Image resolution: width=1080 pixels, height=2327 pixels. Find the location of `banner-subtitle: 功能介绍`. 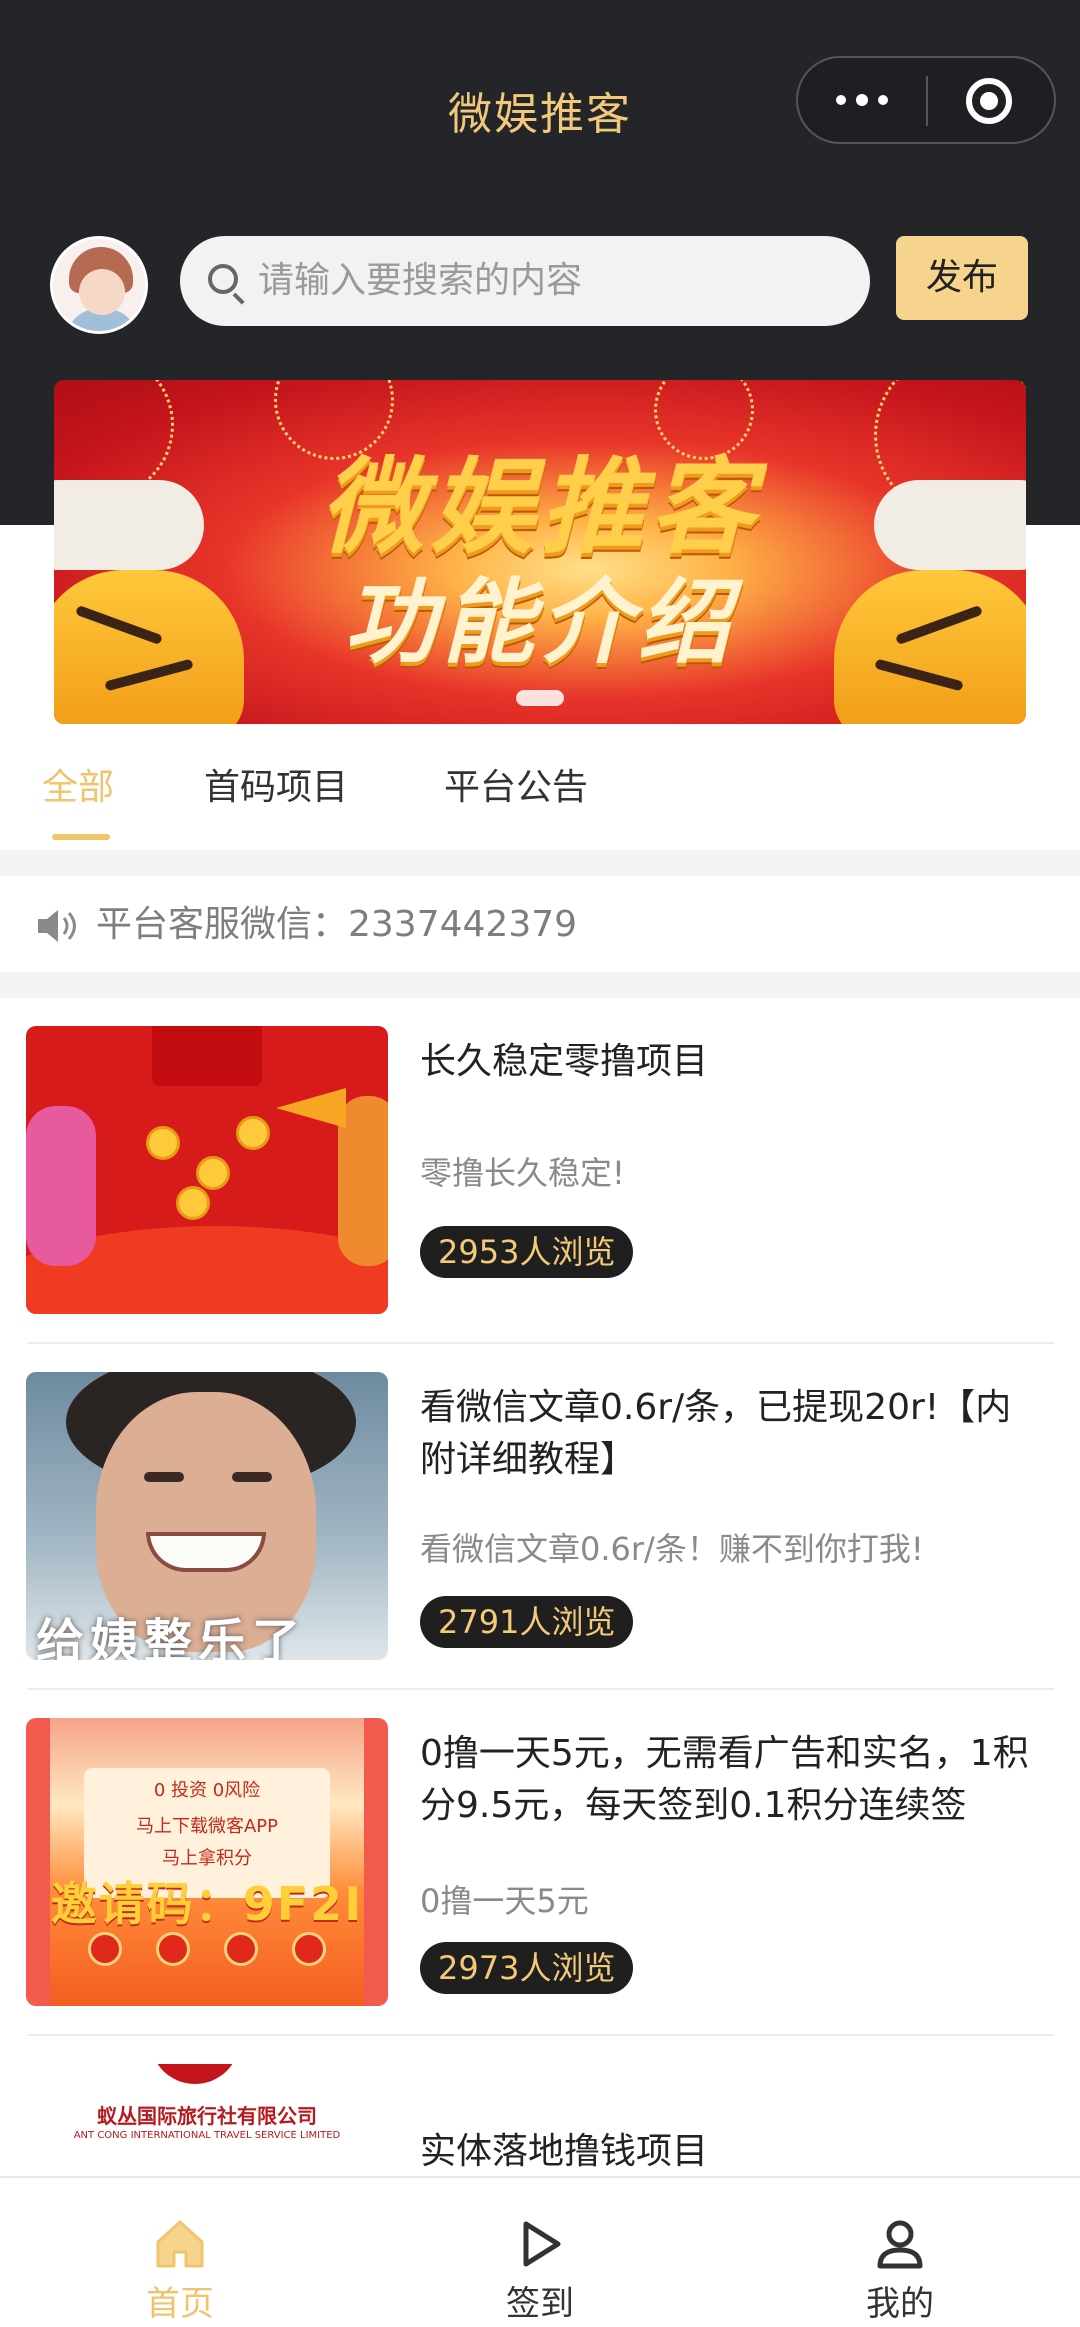

banner-subtitle: 功能介绍 is located at coordinates (539, 622).